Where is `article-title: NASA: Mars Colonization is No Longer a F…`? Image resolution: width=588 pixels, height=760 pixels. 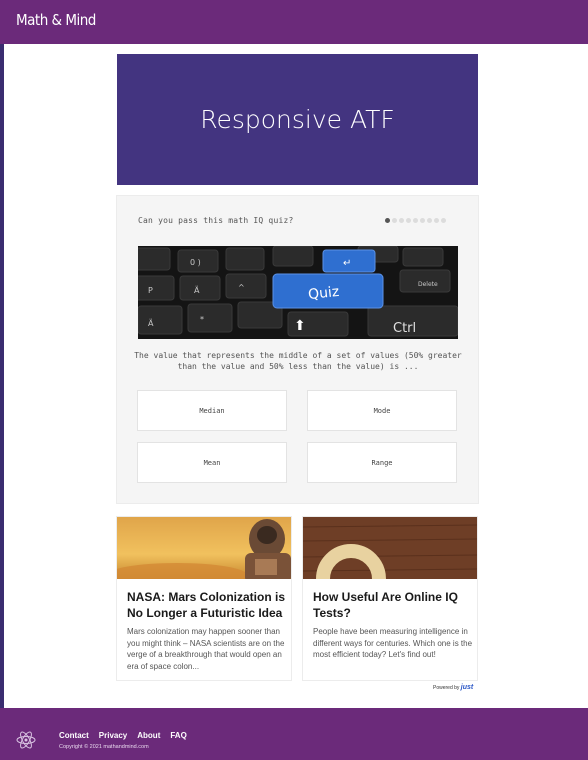
article-title: NASA: Mars Colonization is No Longer a F… is located at coordinates (206, 605).